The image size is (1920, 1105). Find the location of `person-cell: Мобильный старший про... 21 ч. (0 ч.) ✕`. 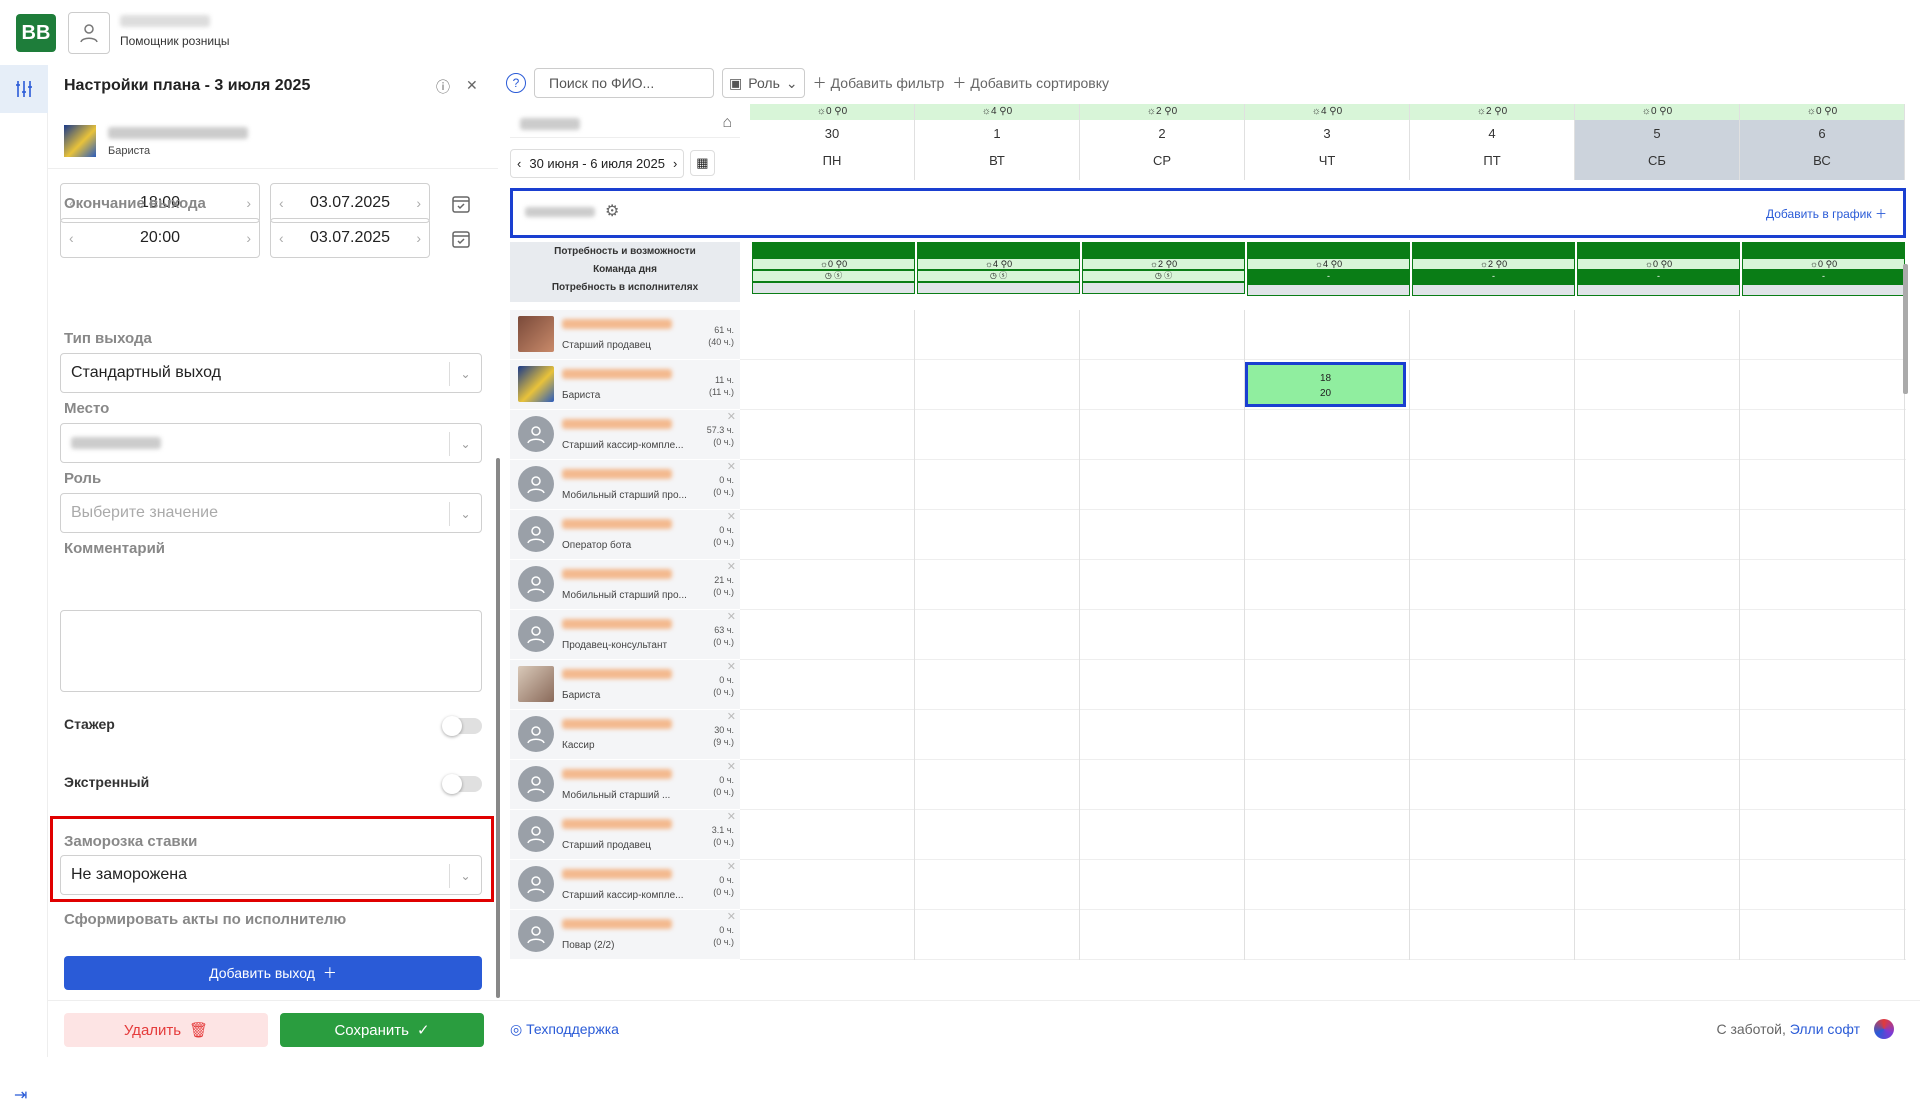

person-cell: Мобильный старший про... 21 ч. (0 ч.) ✕ is located at coordinates (625, 585).